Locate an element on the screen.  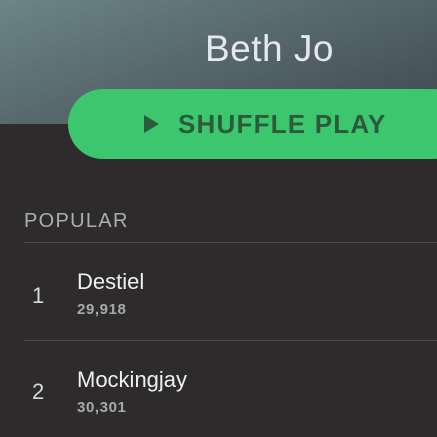
track-number: 1 is located at coordinates (38, 295).